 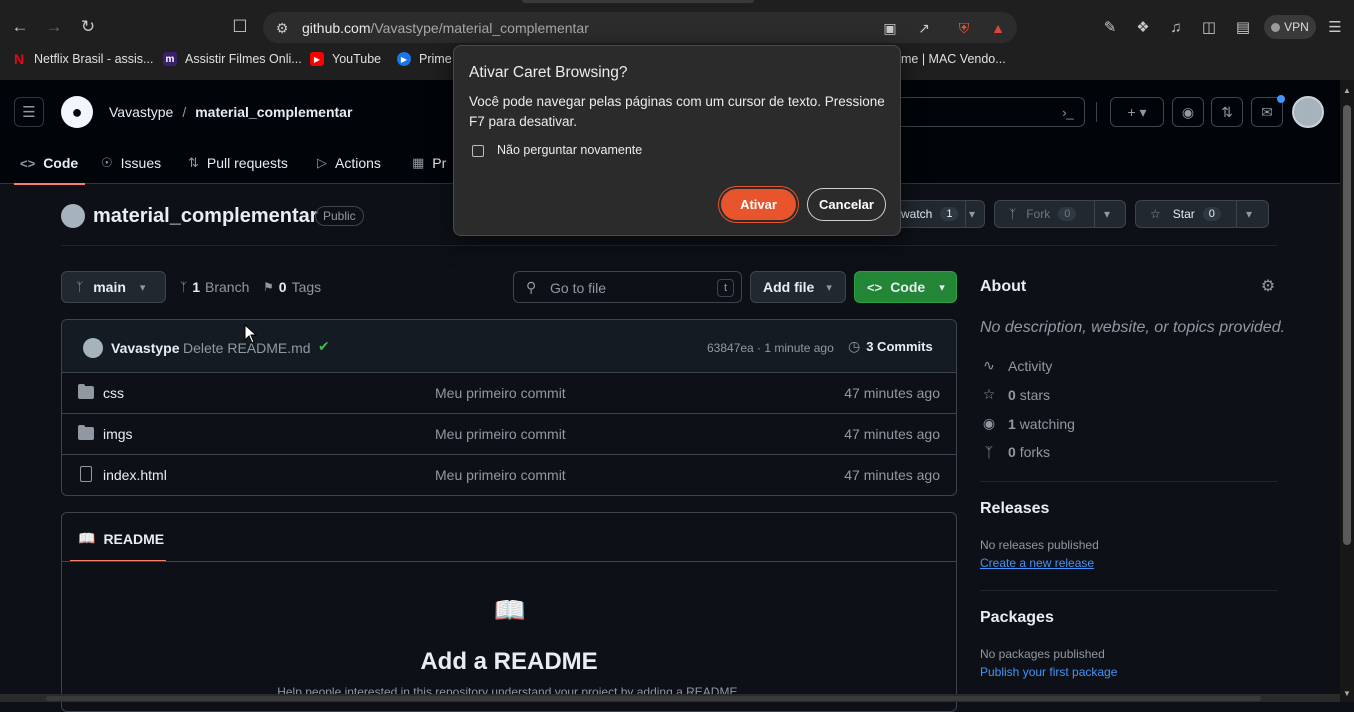 I want to click on history-icon: ◷, so click(x=854, y=346).